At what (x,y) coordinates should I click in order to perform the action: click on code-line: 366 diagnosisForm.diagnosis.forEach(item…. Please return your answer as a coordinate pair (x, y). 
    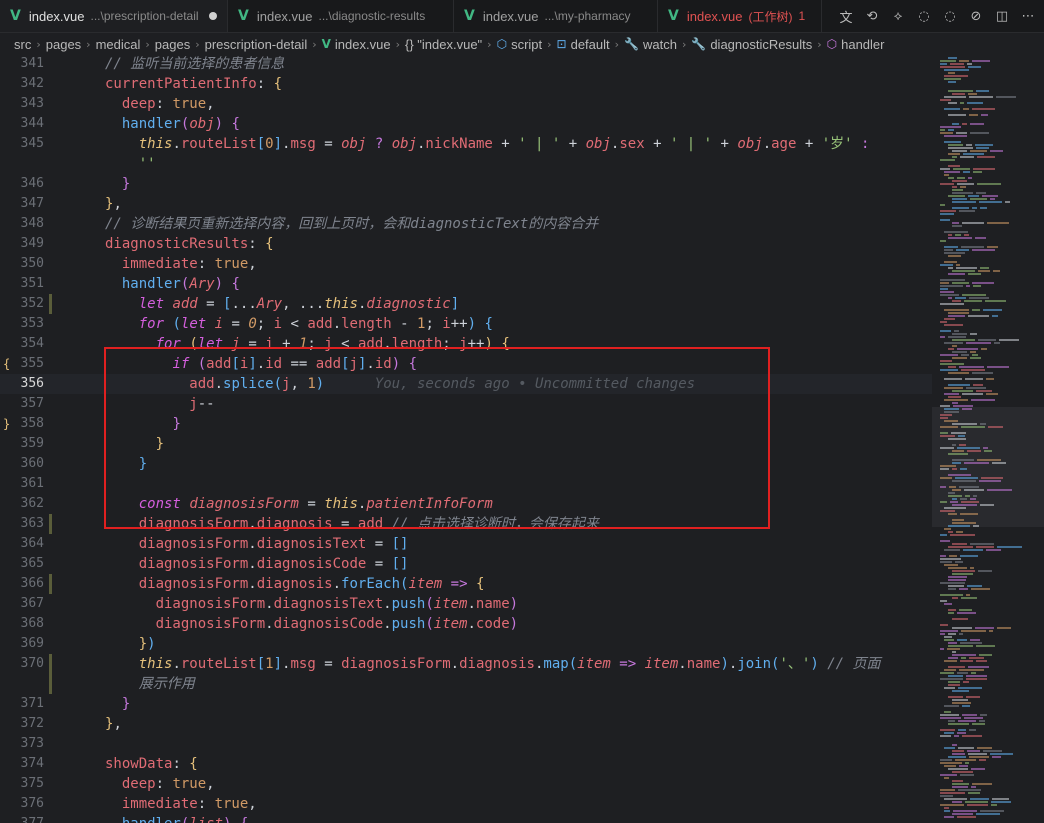
    Looking at the image, I should click on (252, 584).